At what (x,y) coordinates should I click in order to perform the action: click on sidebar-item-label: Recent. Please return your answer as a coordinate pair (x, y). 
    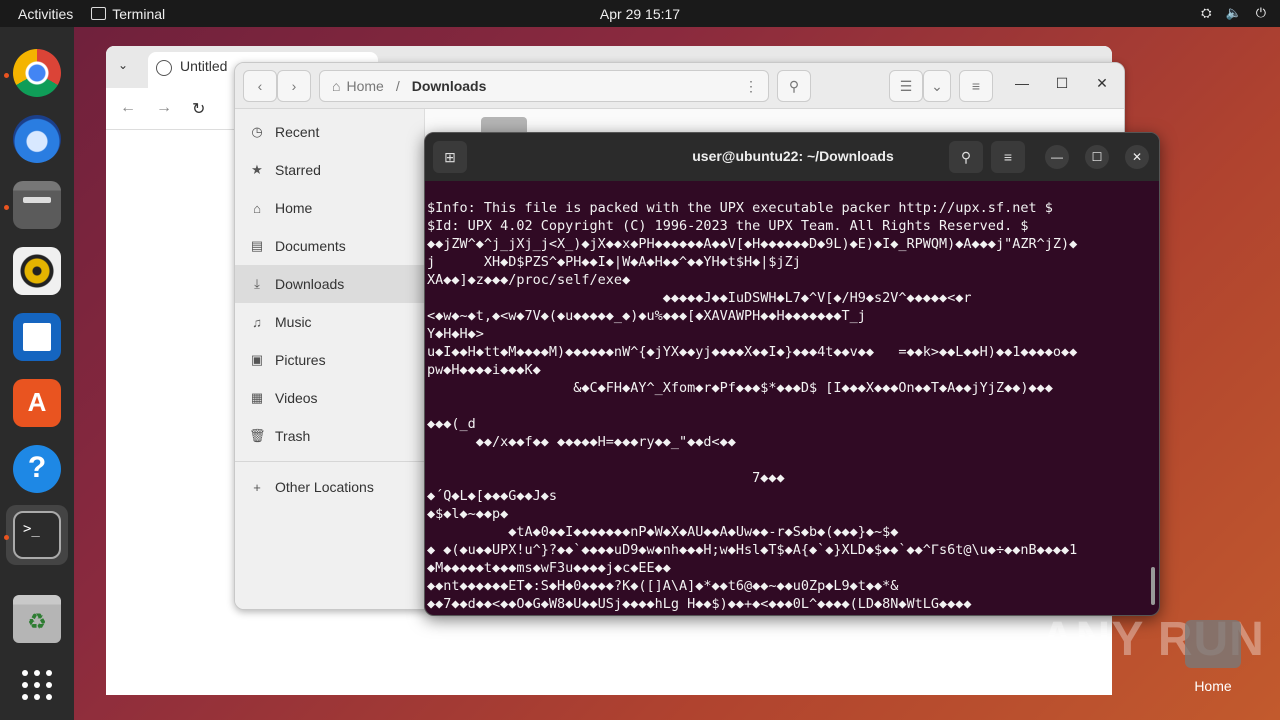
    Looking at the image, I should click on (297, 132).